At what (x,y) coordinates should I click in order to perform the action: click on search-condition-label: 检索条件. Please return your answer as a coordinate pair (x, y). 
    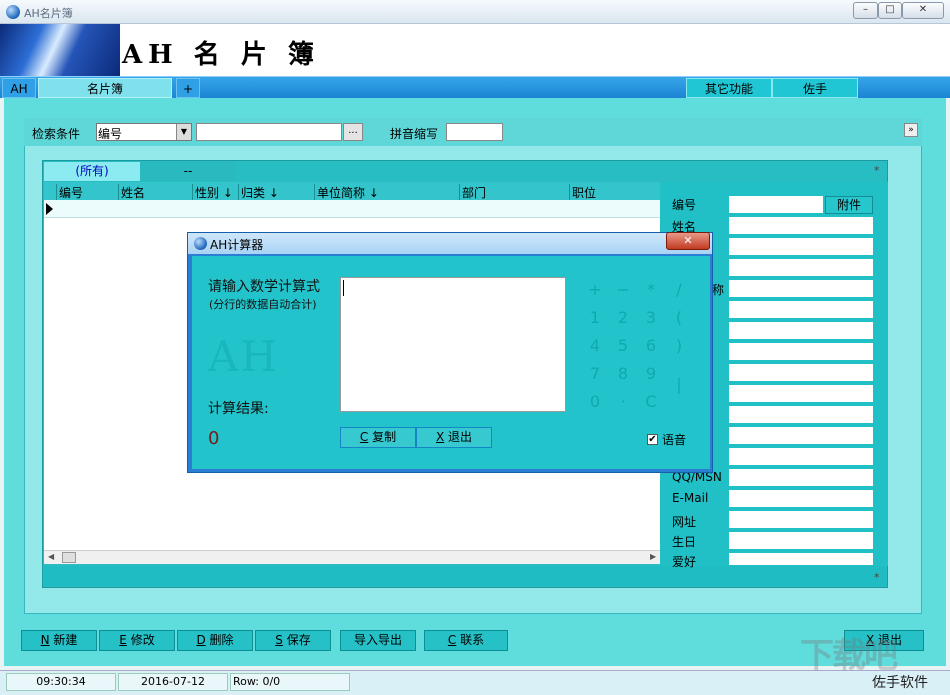
    Looking at the image, I should click on (56, 133).